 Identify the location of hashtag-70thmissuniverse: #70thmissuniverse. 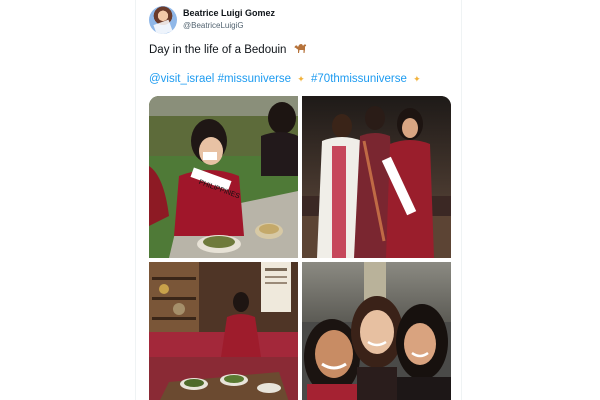
(359, 79).